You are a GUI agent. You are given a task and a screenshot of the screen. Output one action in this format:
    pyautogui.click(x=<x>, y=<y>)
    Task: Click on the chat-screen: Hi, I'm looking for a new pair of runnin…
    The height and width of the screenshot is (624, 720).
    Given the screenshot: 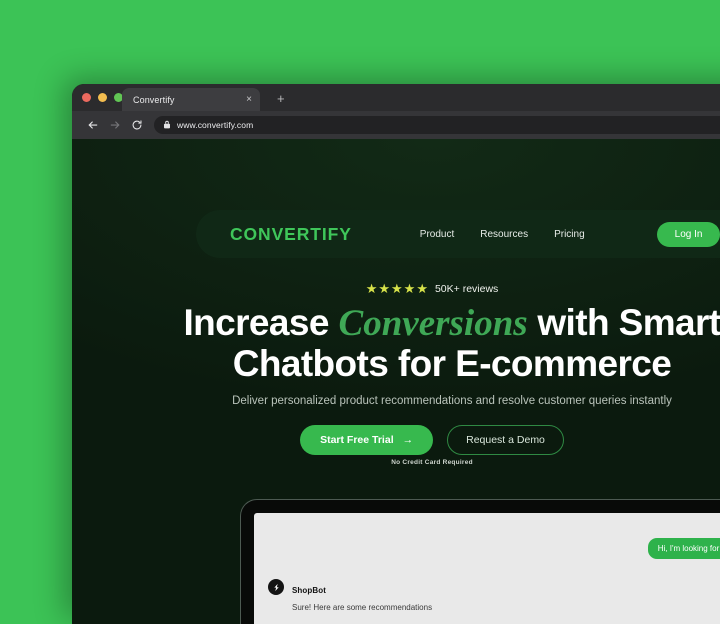 What is the action you would take?
    pyautogui.click(x=487, y=568)
    